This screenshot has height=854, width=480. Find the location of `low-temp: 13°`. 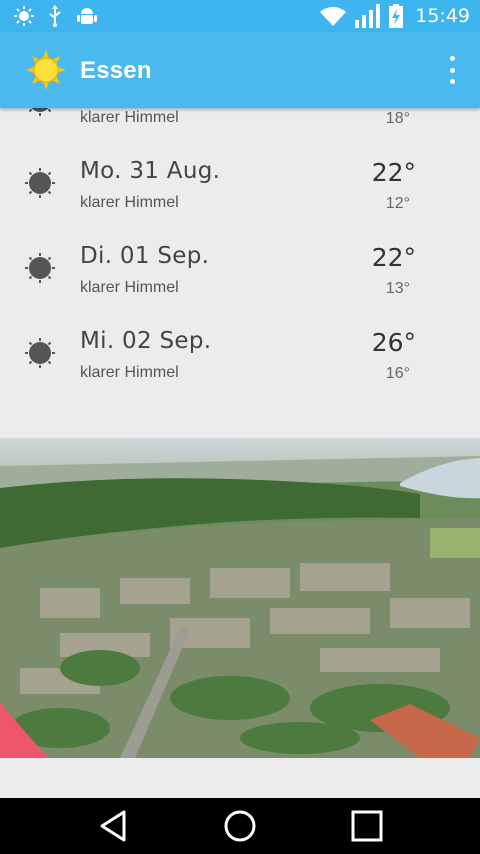

low-temp: 13° is located at coordinates (397, 288).